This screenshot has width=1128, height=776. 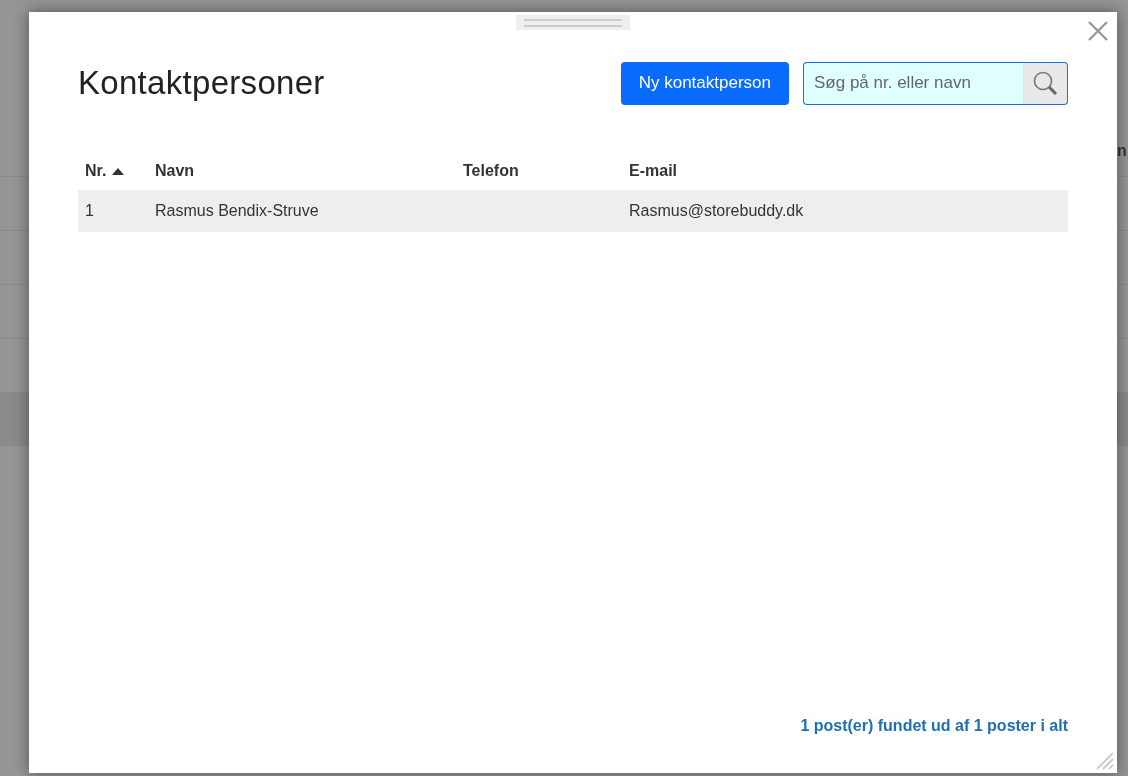 What do you see at coordinates (704, 83) in the screenshot?
I see `new-contact-button: Ny kontaktperson` at bounding box center [704, 83].